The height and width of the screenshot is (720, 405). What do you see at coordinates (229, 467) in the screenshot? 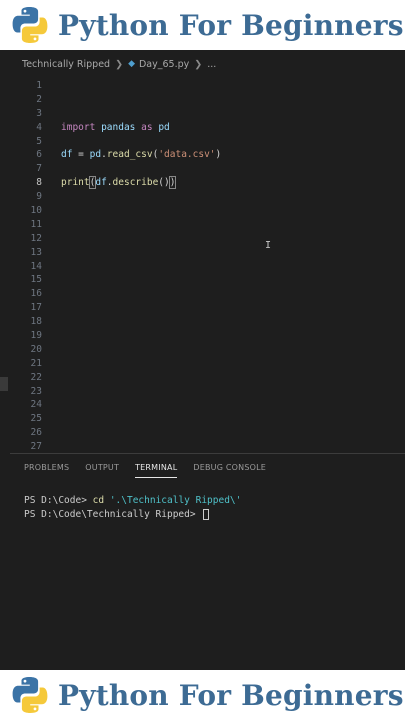
I see `tab-debug-console: DEBUG CONSOLE` at bounding box center [229, 467].